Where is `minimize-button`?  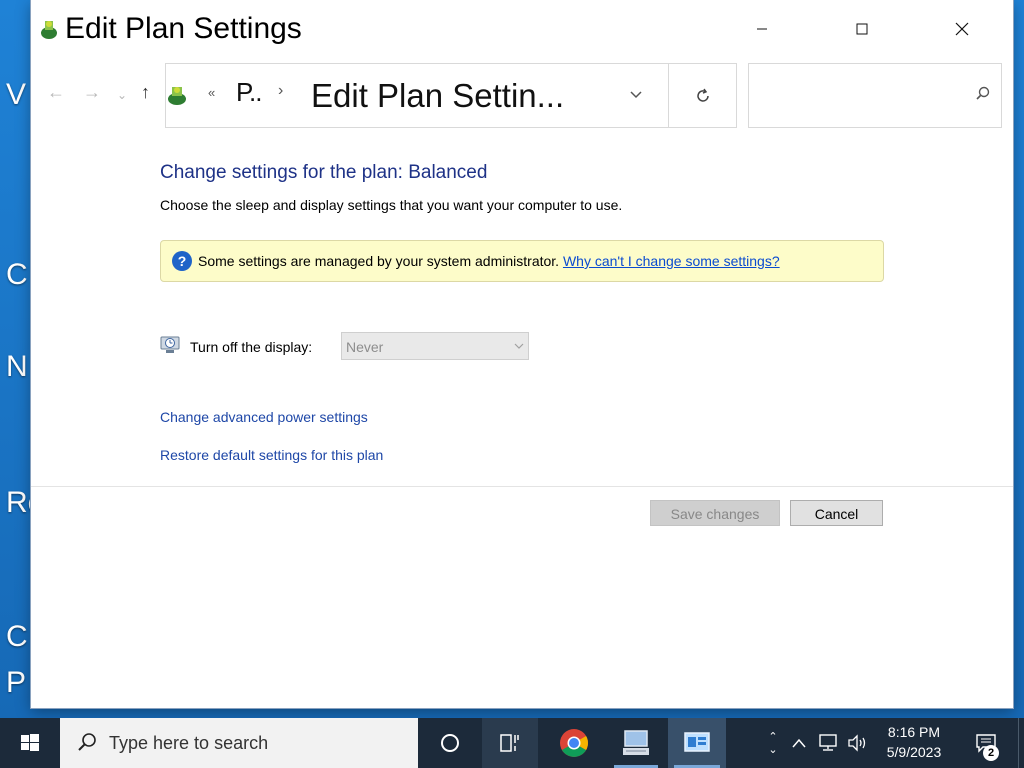
minimize-button is located at coordinates (762, 29).